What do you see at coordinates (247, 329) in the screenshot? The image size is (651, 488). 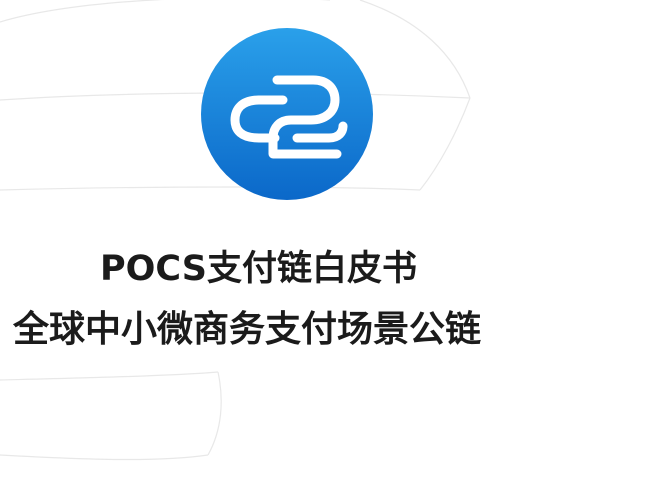 I see `page-subtitle: 全球中小微商务支付场景公链` at bounding box center [247, 329].